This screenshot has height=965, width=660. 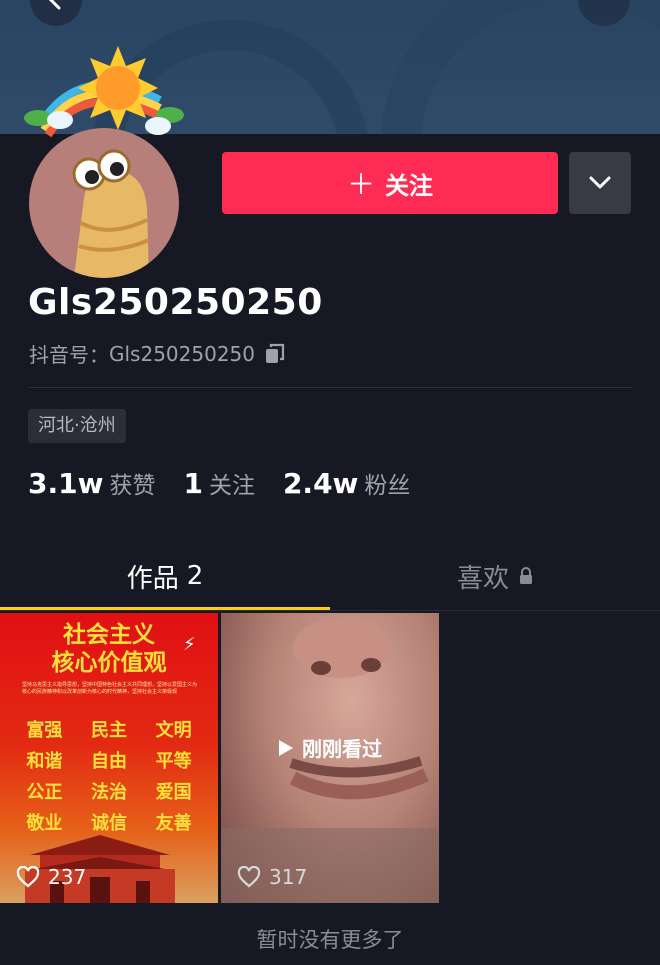 I want to click on value-item: 爱国, so click(x=173, y=792).